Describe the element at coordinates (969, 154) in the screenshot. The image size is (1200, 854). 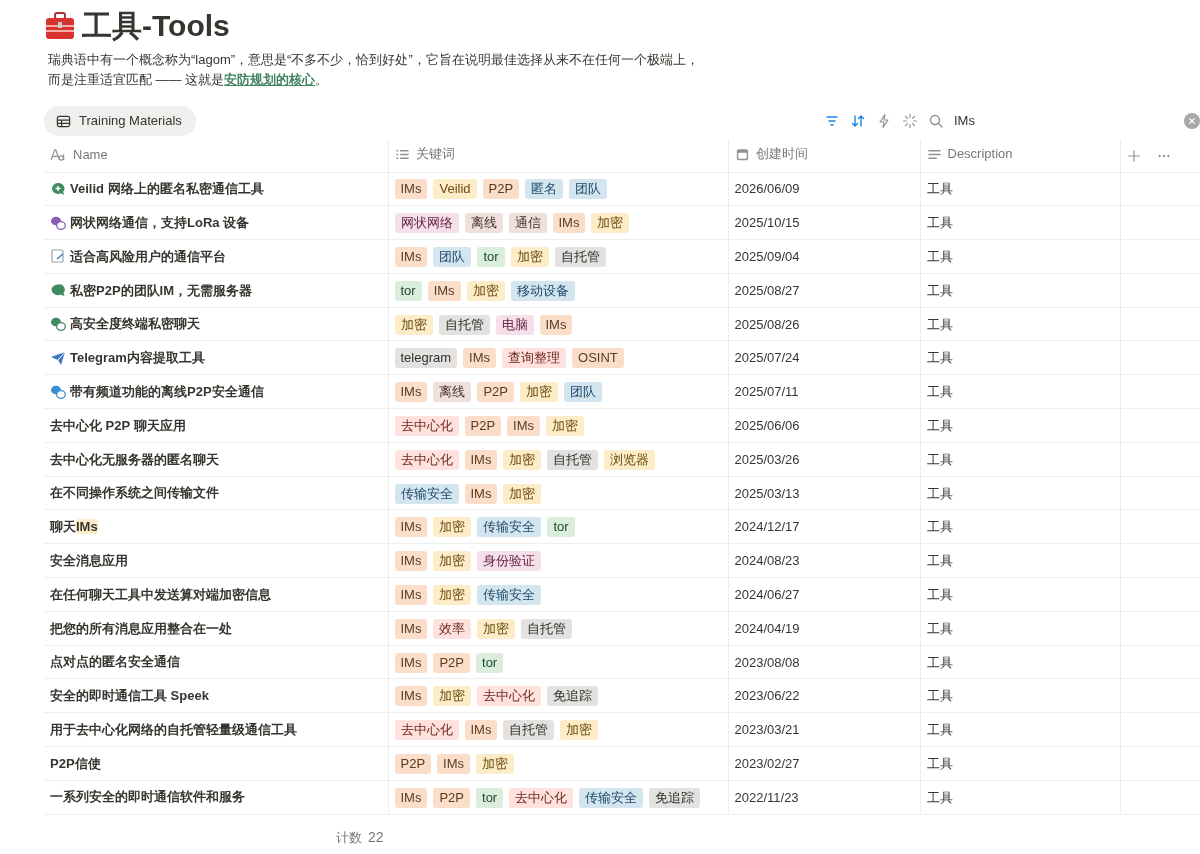
I see `column-header: Description` at that location.